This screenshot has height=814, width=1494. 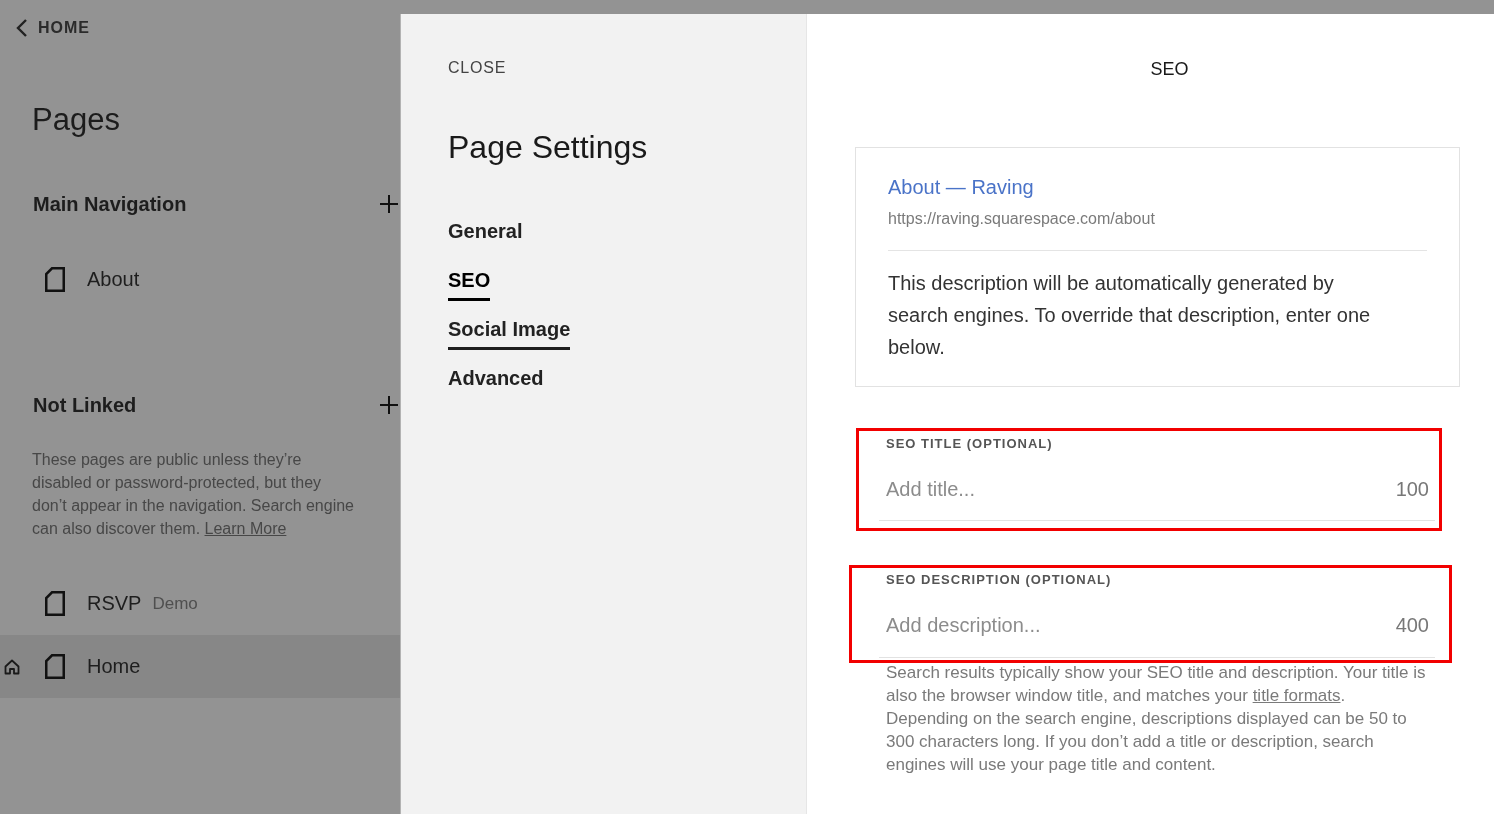 What do you see at coordinates (175, 603) in the screenshot?
I see `status-label: Demo` at bounding box center [175, 603].